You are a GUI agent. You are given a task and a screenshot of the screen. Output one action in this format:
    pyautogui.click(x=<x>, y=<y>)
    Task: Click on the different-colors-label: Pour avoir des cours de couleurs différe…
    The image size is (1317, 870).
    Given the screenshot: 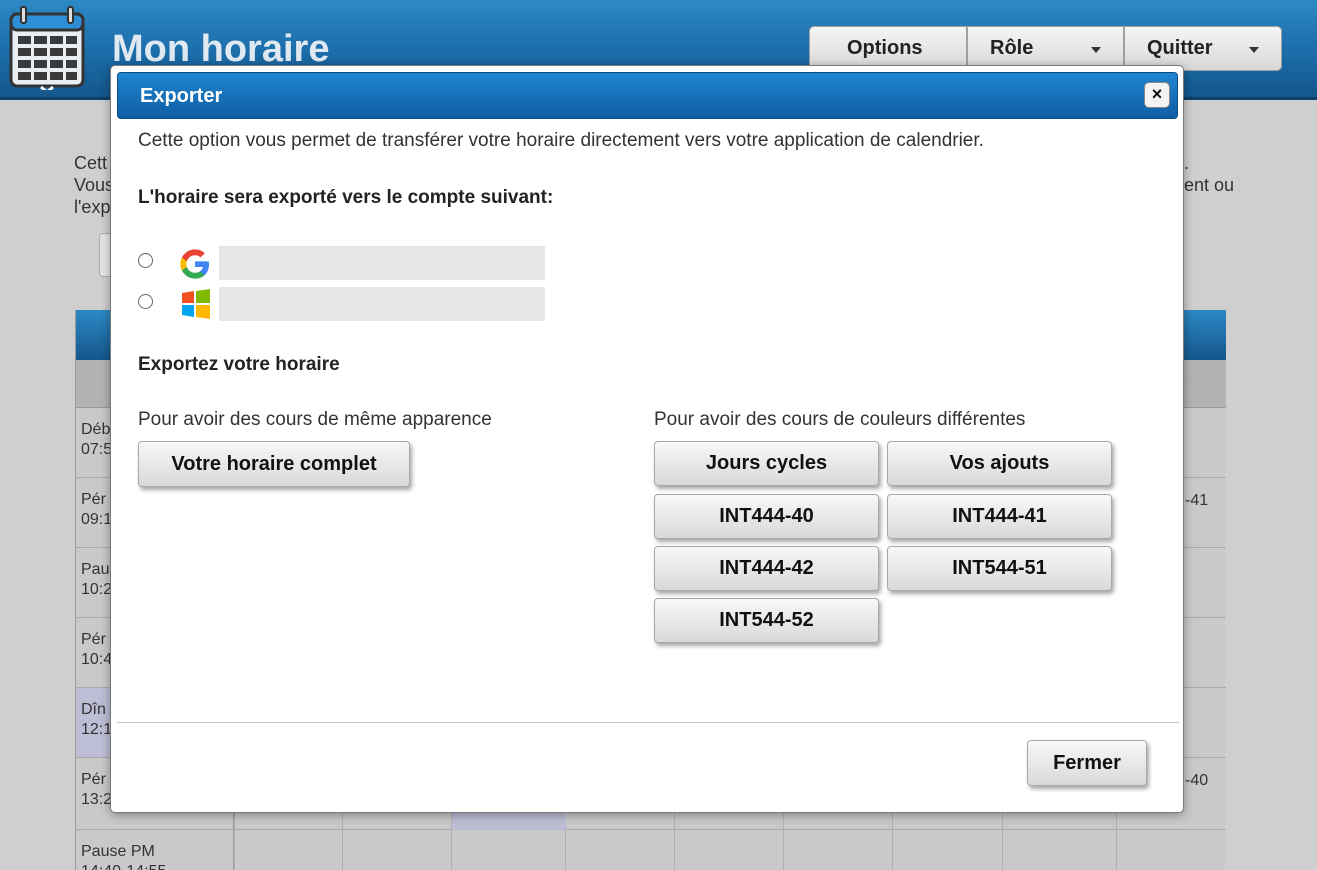 What is the action you would take?
    pyautogui.click(x=840, y=419)
    